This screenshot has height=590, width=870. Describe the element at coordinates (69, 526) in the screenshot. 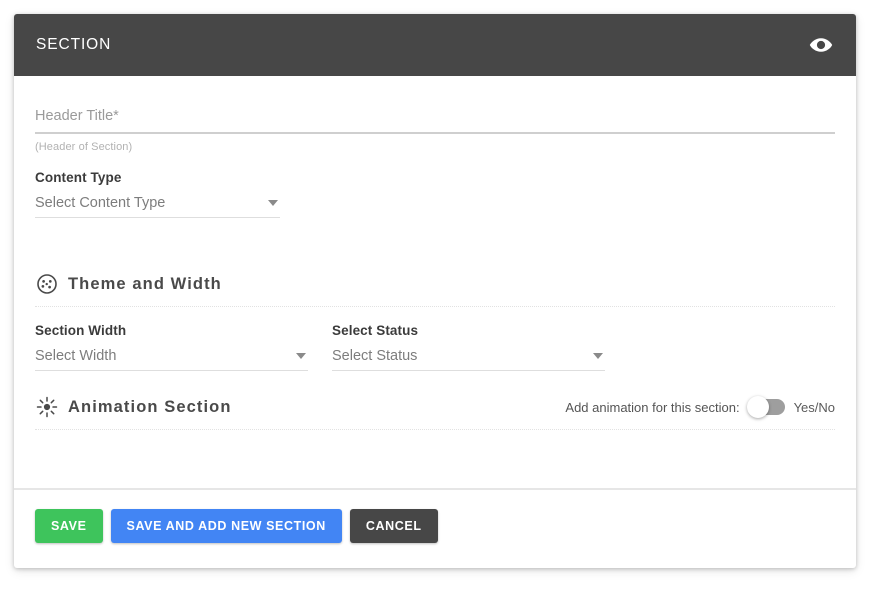

I see `save-button: SAVE` at that location.